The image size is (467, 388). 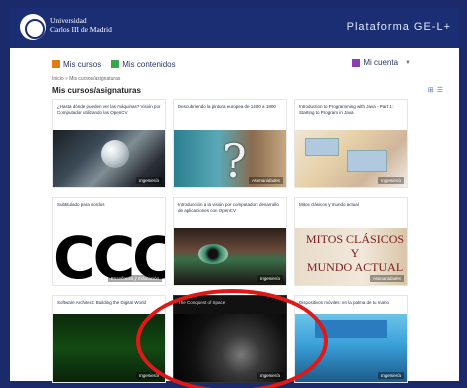 What do you see at coordinates (355, 239) in the screenshot?
I see `mitos-line1: MITOS CLÁSICOS` at bounding box center [355, 239].